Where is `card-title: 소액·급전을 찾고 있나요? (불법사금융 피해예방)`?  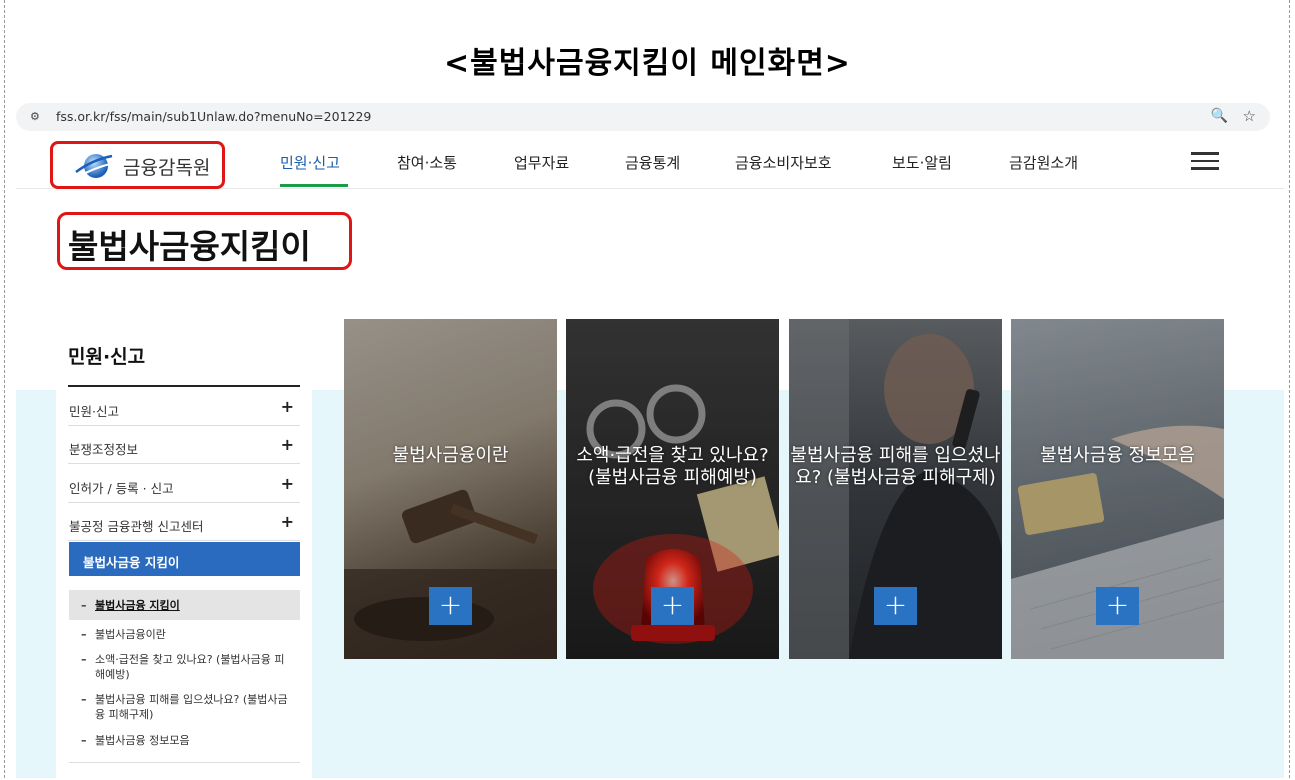 card-title: 소액·급전을 찾고 있나요? (불법사금융 피해예방) is located at coordinates (672, 466).